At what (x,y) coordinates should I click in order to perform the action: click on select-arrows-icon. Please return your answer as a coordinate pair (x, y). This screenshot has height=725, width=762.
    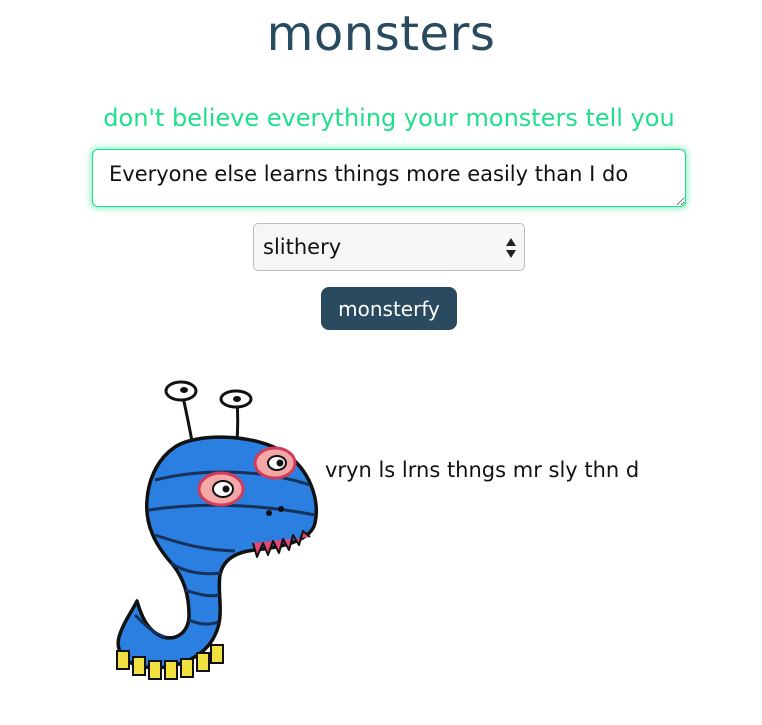
    Looking at the image, I should click on (511, 248).